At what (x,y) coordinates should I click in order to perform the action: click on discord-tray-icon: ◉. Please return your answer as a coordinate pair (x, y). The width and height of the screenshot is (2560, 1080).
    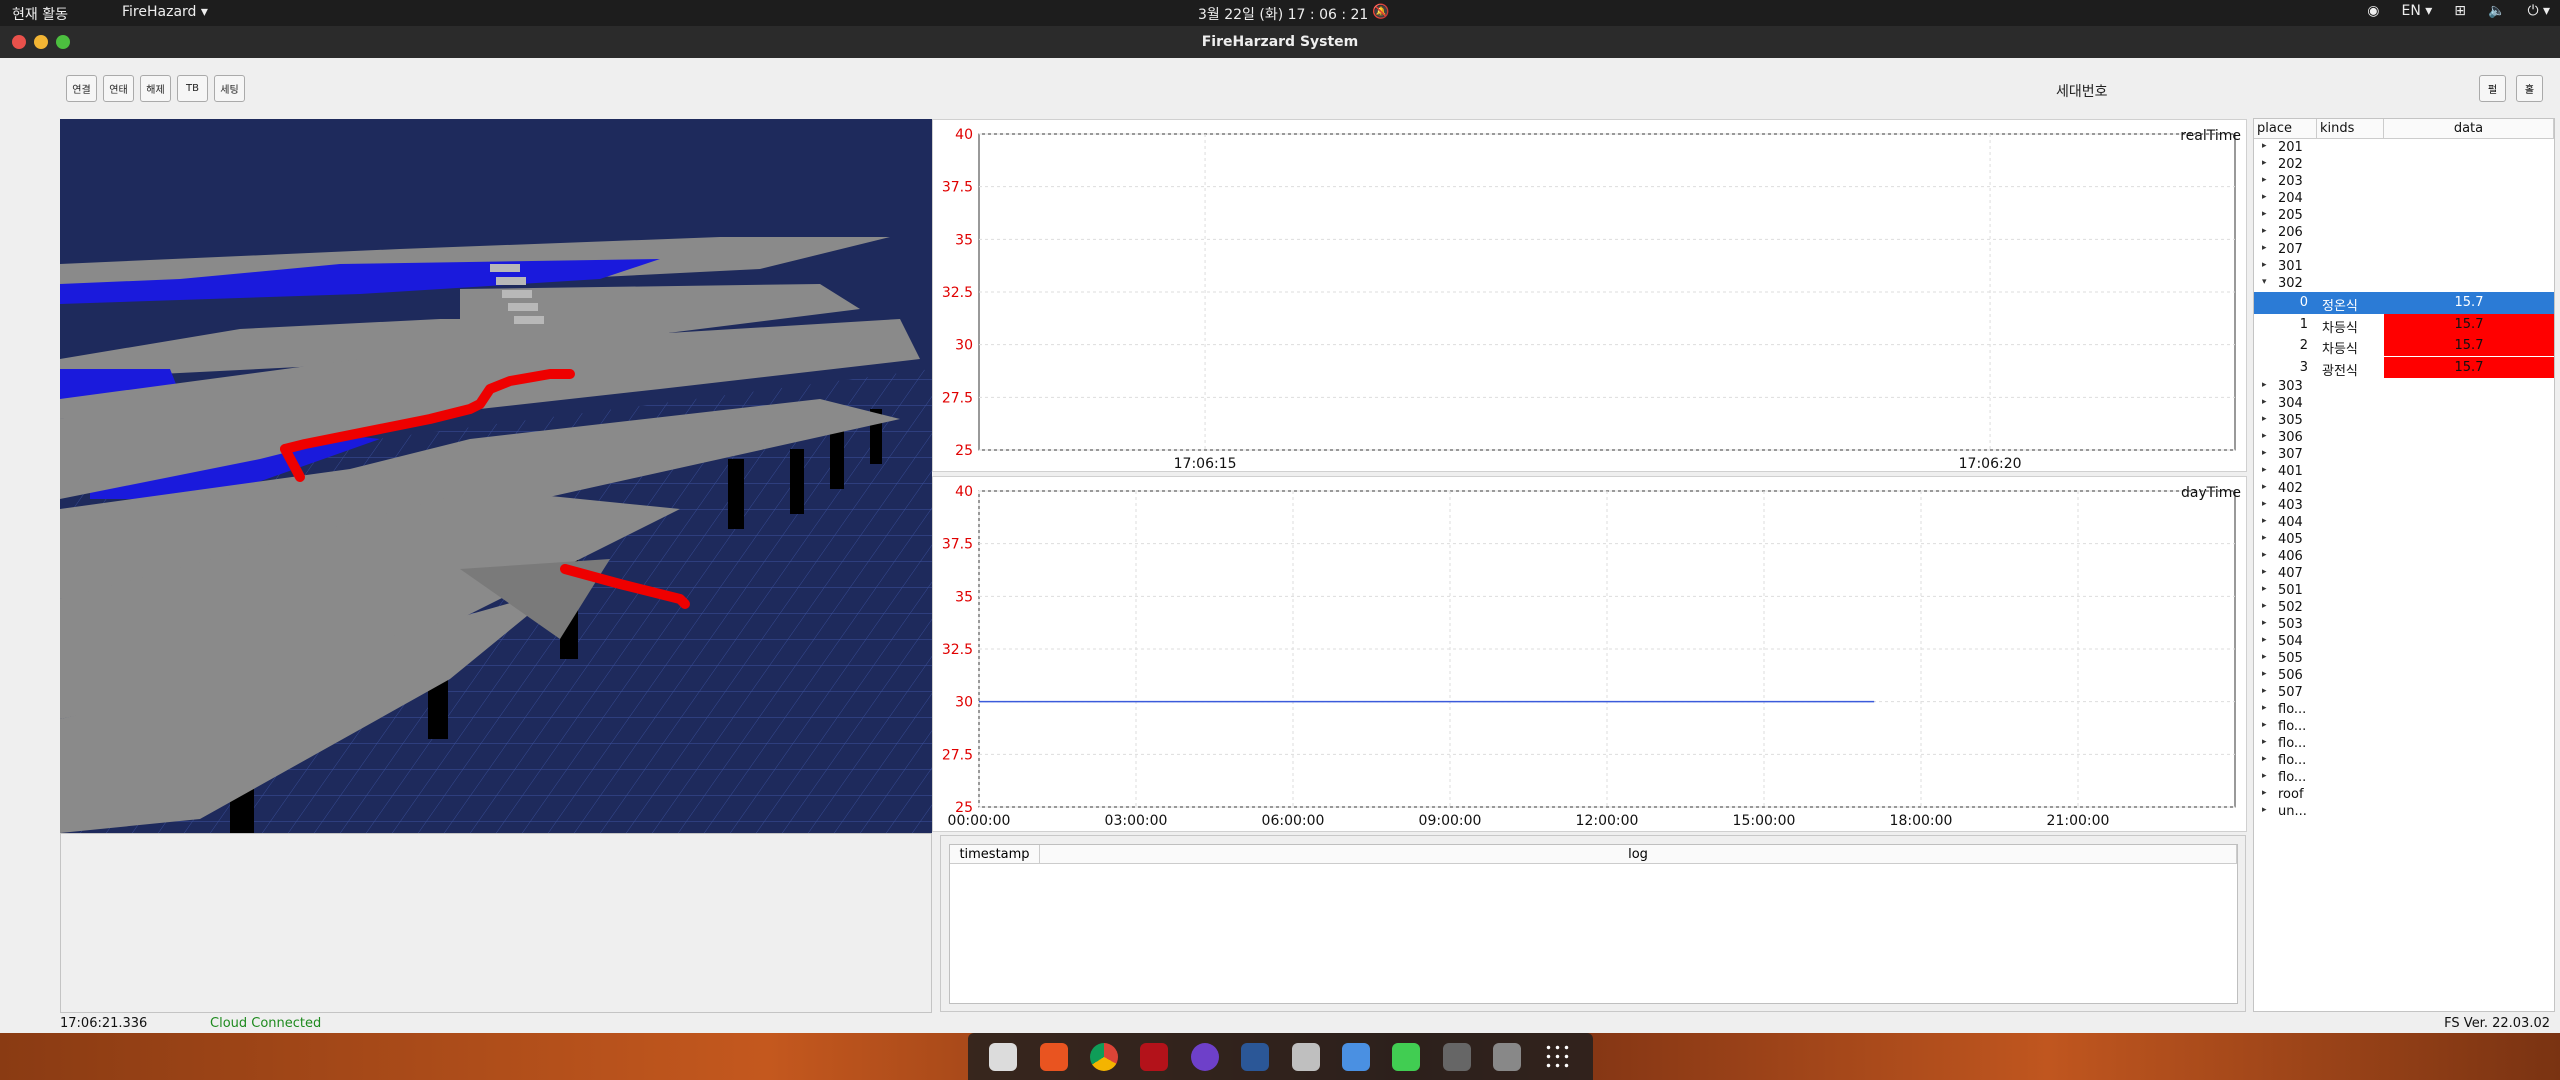
    Looking at the image, I should click on (2373, 11).